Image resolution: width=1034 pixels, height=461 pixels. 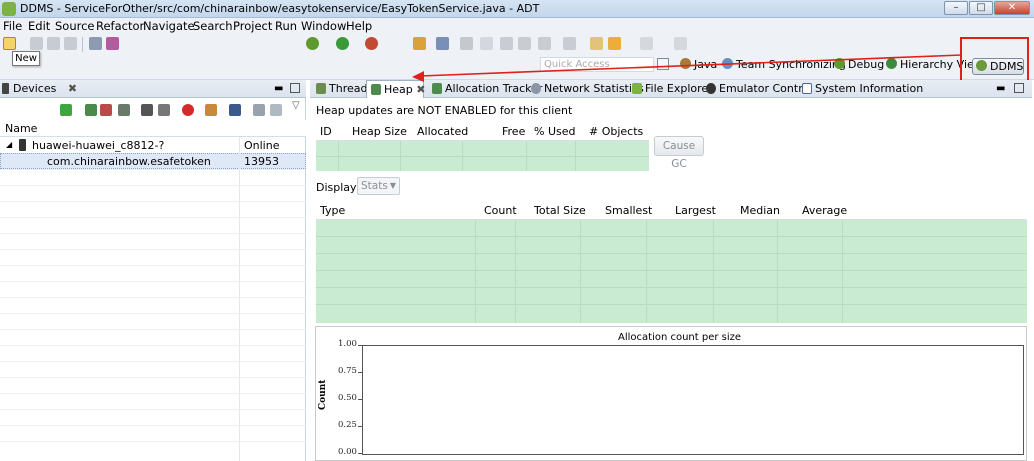 I want to click on pen-icon, so click(x=486, y=43).